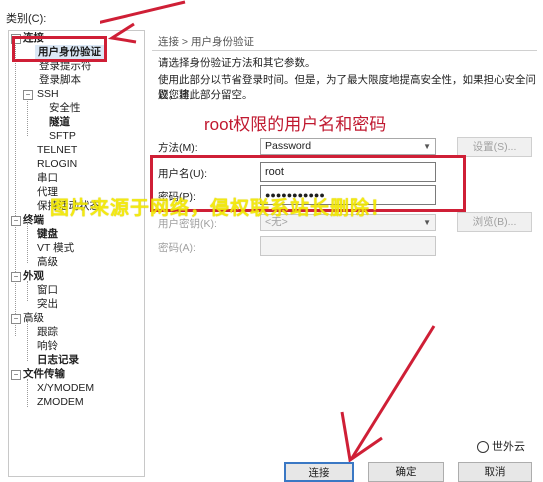  Describe the element at coordinates (483, 447) in the screenshot. I see `logo-icon` at that location.